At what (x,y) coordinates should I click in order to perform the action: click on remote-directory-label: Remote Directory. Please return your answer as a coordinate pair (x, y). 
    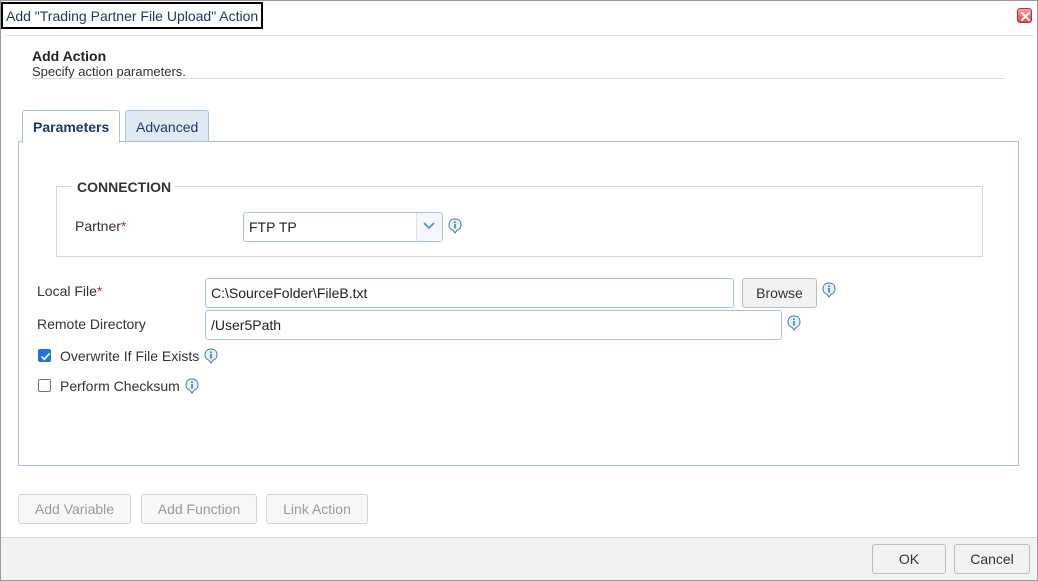
    Looking at the image, I should click on (91, 324).